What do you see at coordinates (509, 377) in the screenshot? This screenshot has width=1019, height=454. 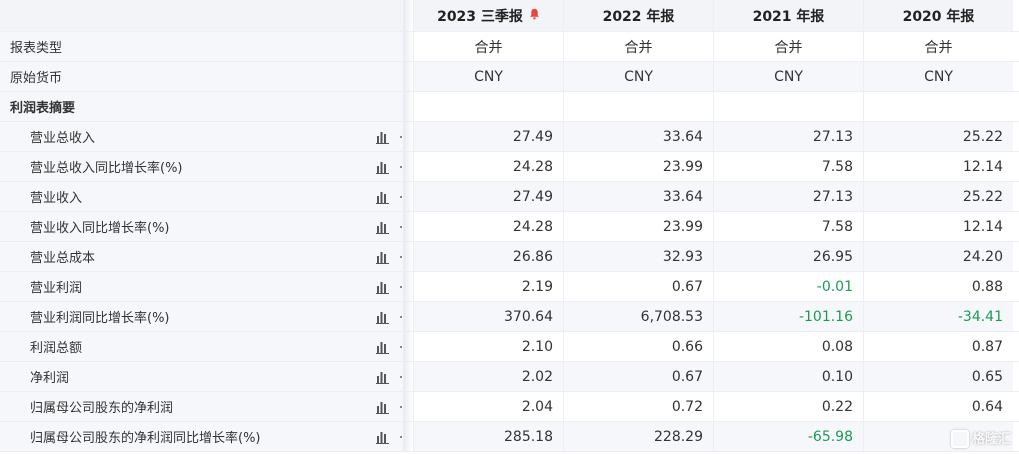 I see `table-row: 净利润 2.02 0.67 0.10 0.65` at bounding box center [509, 377].